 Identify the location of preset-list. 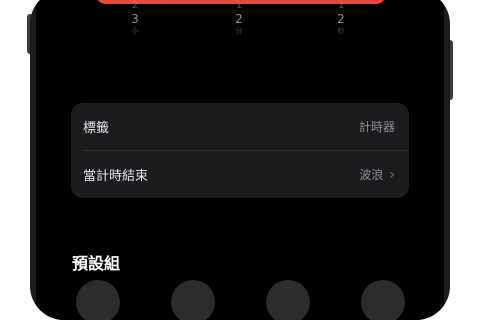
(240, 300).